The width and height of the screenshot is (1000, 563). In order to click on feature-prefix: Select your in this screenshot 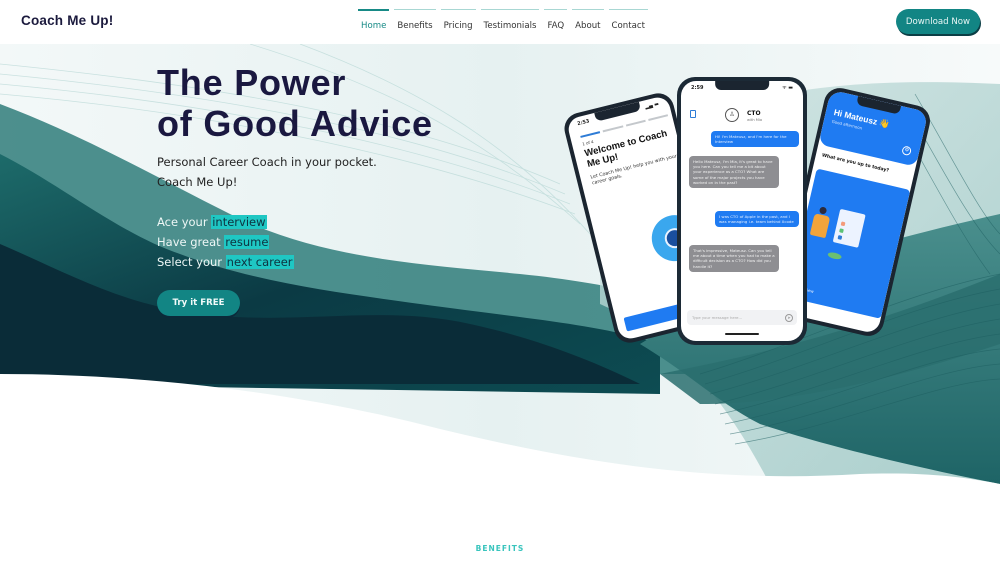, I will do `click(191, 262)`.